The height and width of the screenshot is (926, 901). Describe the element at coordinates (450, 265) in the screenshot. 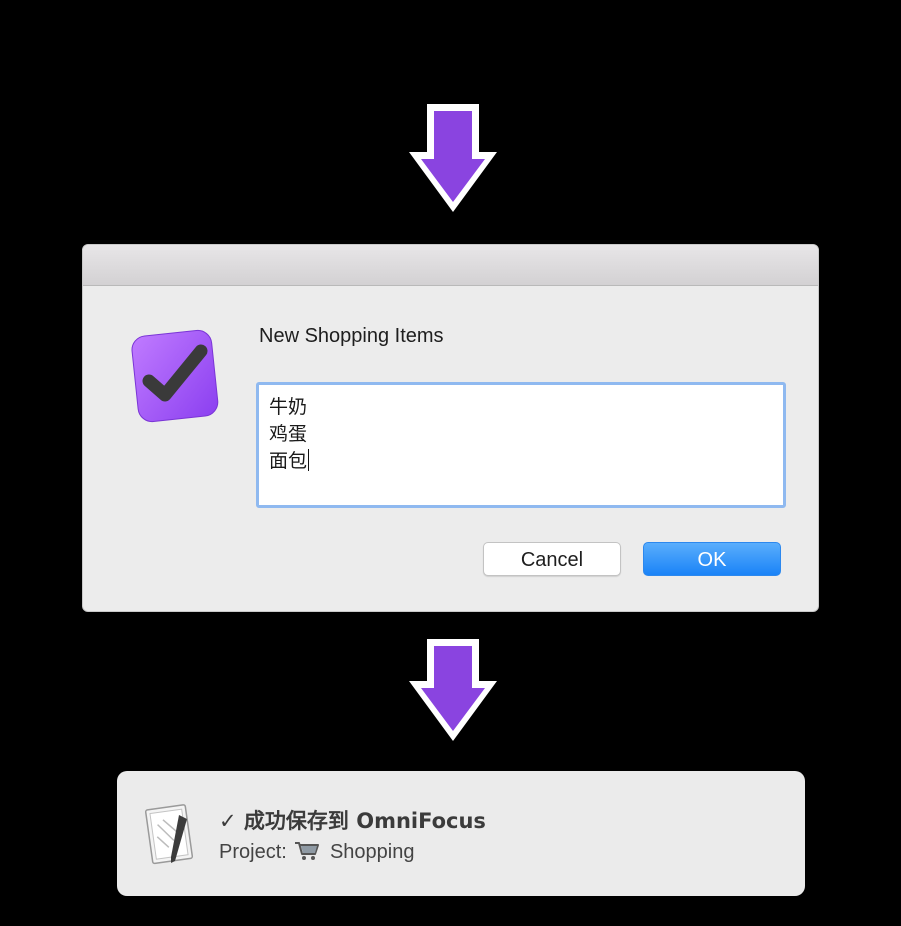

I see `dialog-titlebar` at that location.